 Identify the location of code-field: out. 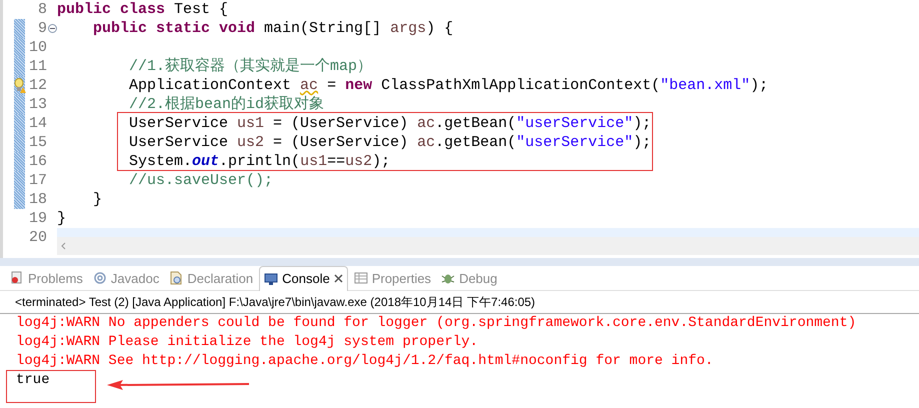
(206, 161).